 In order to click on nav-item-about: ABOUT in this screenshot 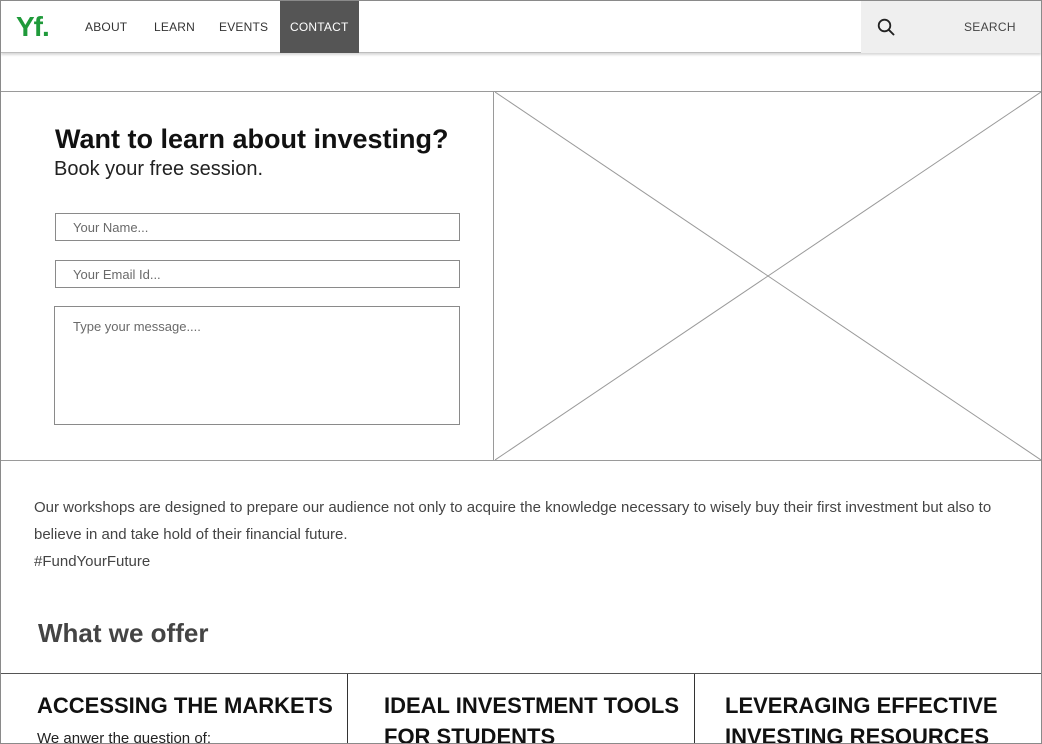, I will do `click(106, 27)`.